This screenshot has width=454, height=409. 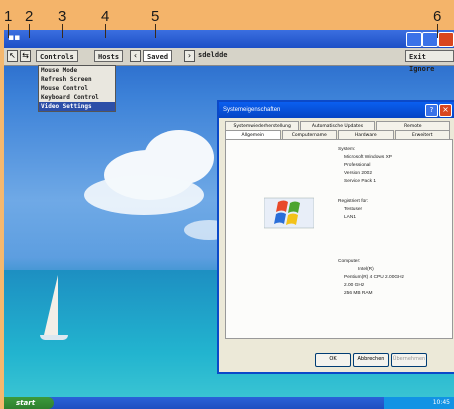 I want to click on tab-hardware: Hardware, so click(x=366, y=134).